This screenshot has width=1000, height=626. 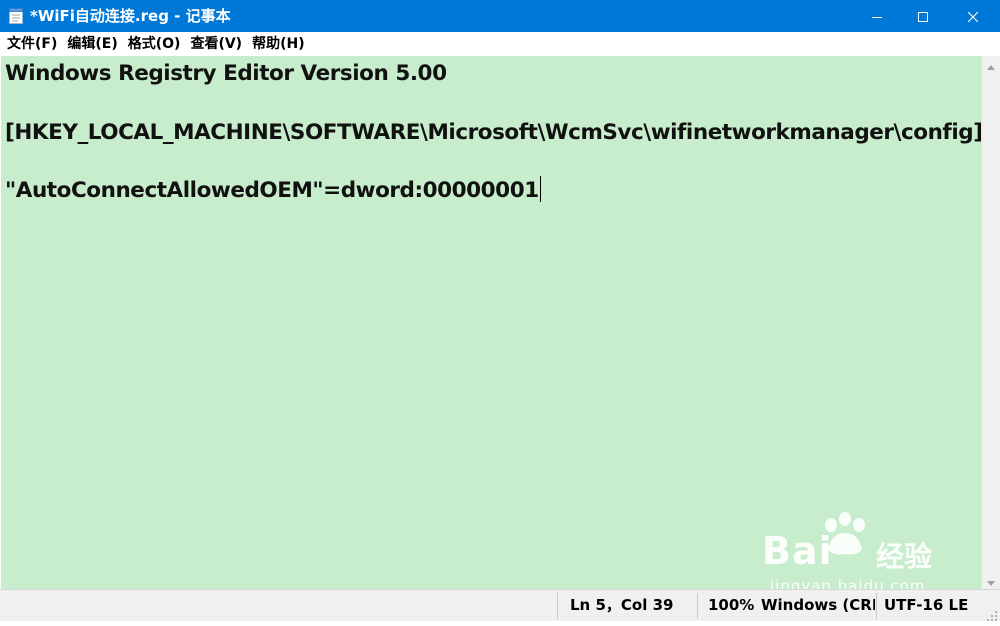 I want to click on scroll-up-button, so click(x=991, y=64).